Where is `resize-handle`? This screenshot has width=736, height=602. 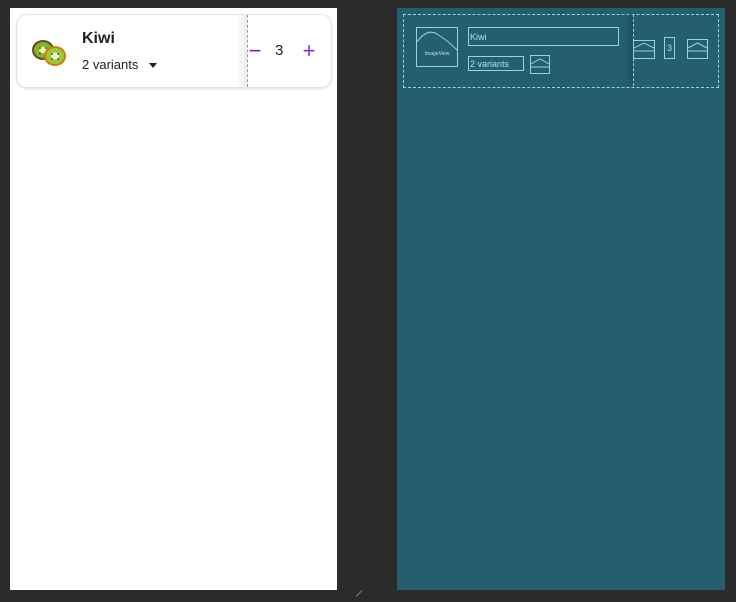 resize-handle is located at coordinates (359, 593).